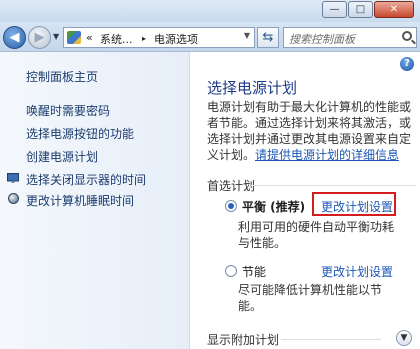  What do you see at coordinates (354, 204) in the screenshot?
I see `highlight-box` at bounding box center [354, 204].